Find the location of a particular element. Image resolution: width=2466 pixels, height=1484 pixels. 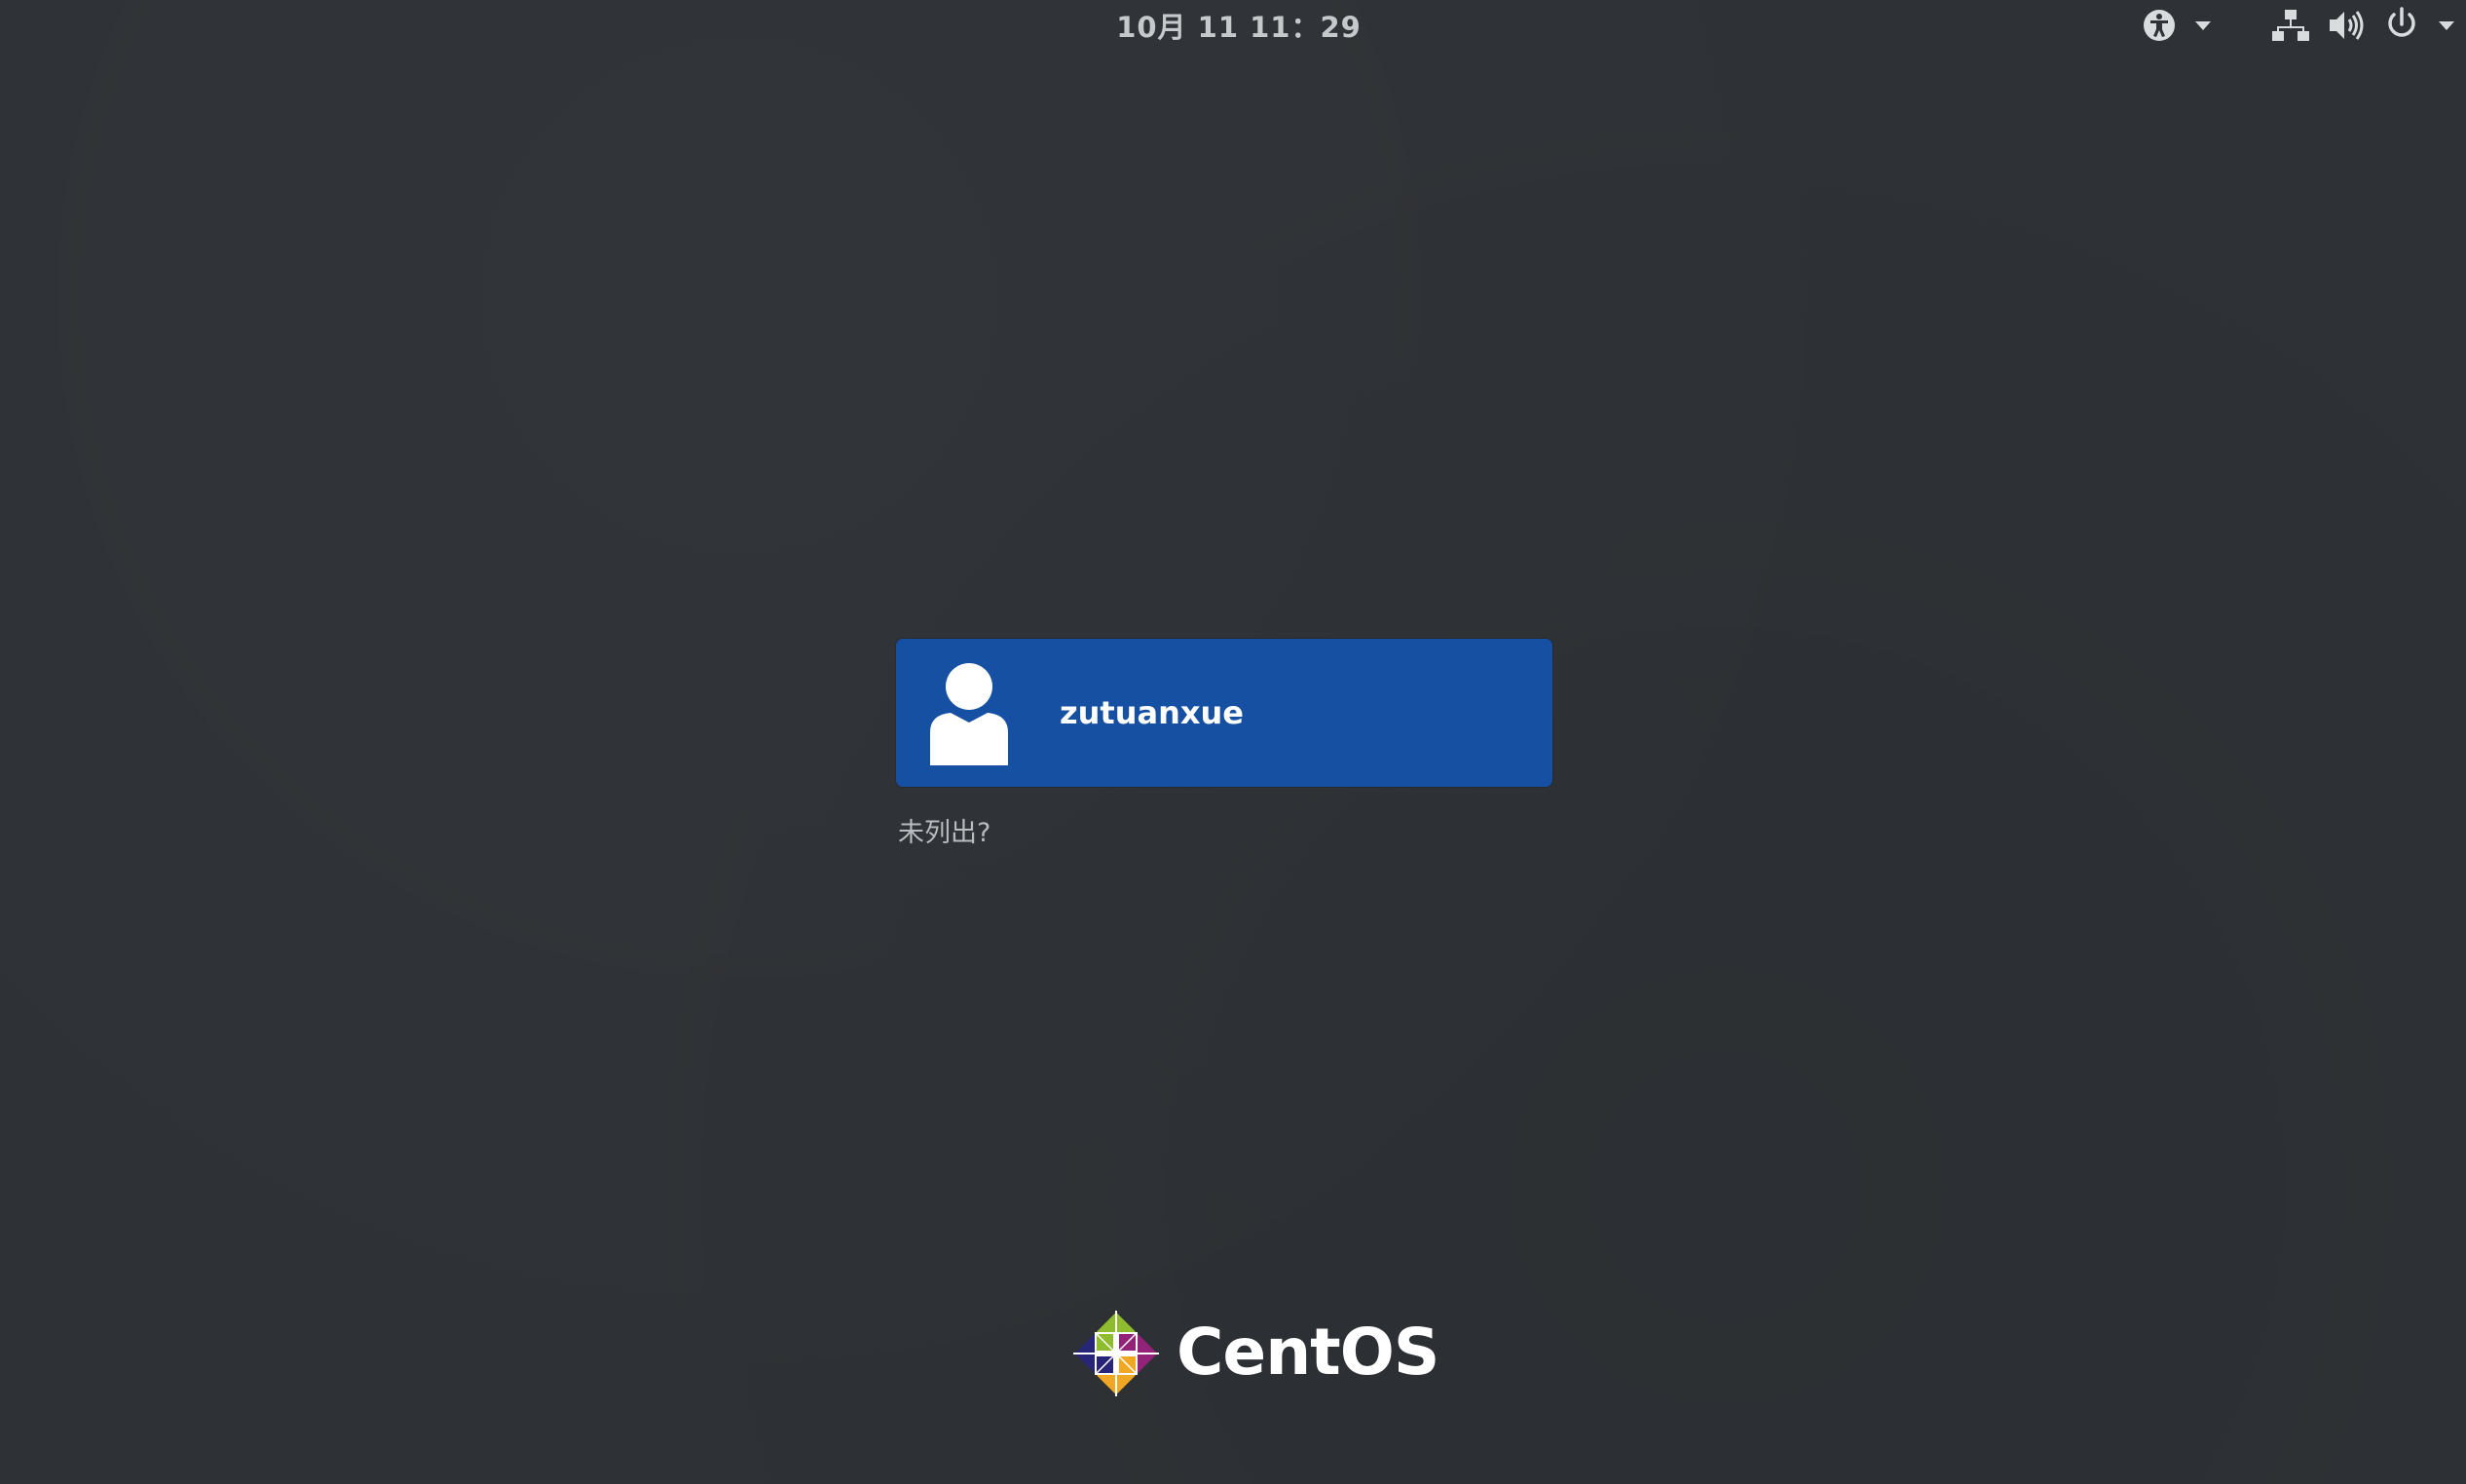

accessibility-menu is located at coordinates (2178, 25).